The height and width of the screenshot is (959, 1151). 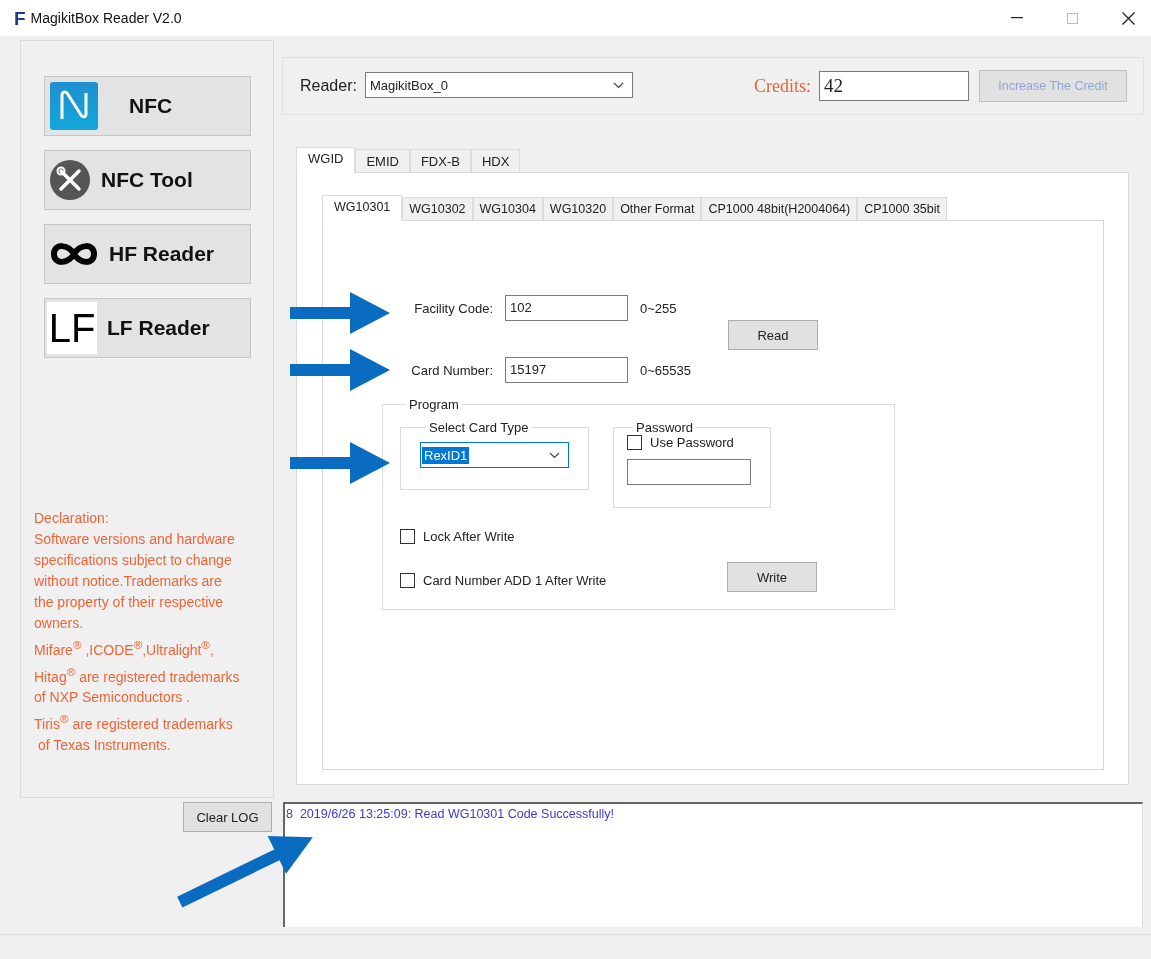 What do you see at coordinates (773, 335) in the screenshot?
I see `read-button: Read` at bounding box center [773, 335].